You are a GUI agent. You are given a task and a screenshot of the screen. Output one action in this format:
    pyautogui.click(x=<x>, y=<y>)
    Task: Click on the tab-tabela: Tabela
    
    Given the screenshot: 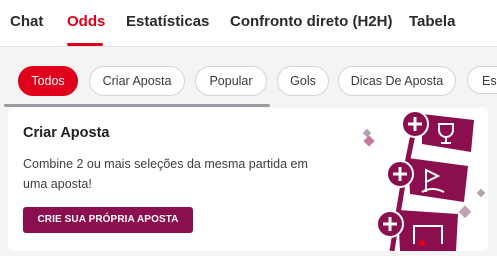 What is the action you would take?
    pyautogui.click(x=432, y=21)
    